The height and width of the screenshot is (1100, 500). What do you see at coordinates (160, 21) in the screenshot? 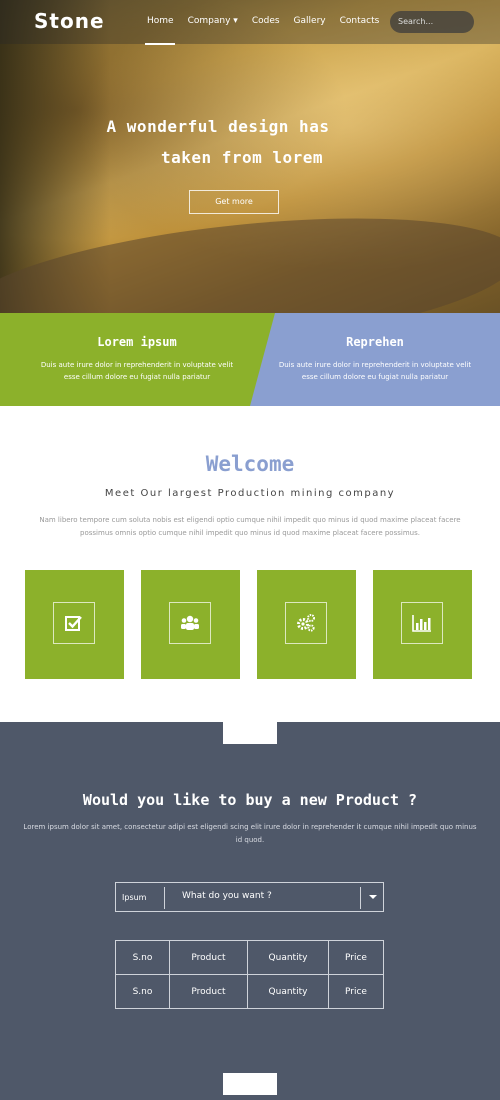
I see `nav-home: Home` at bounding box center [160, 21].